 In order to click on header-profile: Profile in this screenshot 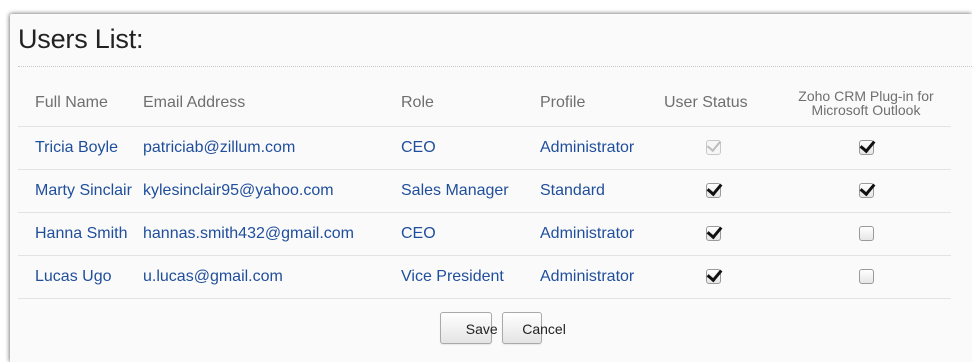, I will do `click(563, 102)`.